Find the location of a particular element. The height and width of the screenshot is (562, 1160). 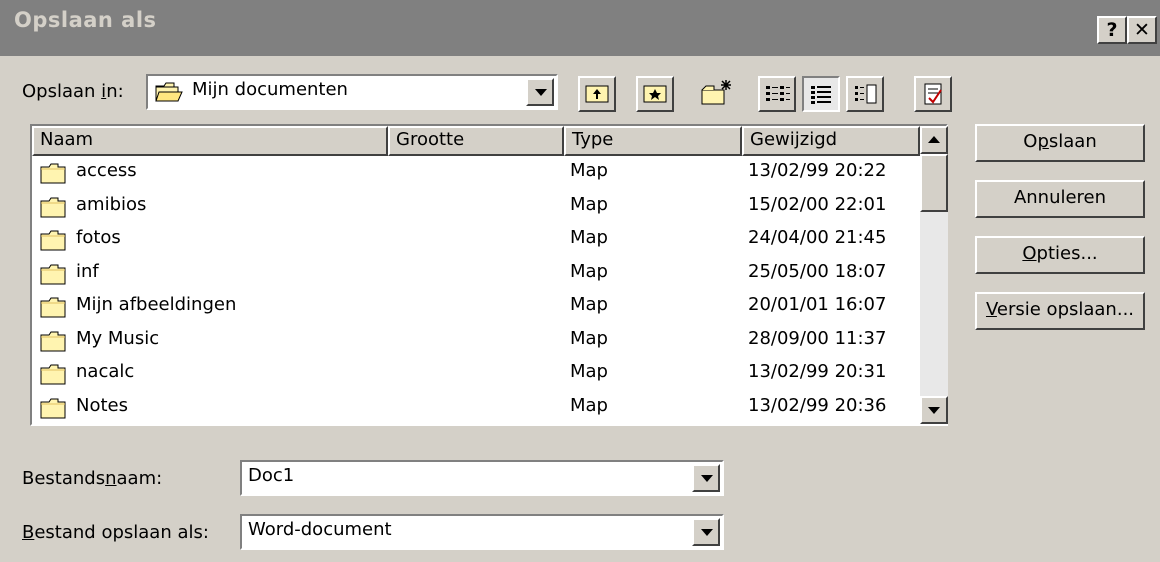

list-view-icon is located at coordinates (778, 93).